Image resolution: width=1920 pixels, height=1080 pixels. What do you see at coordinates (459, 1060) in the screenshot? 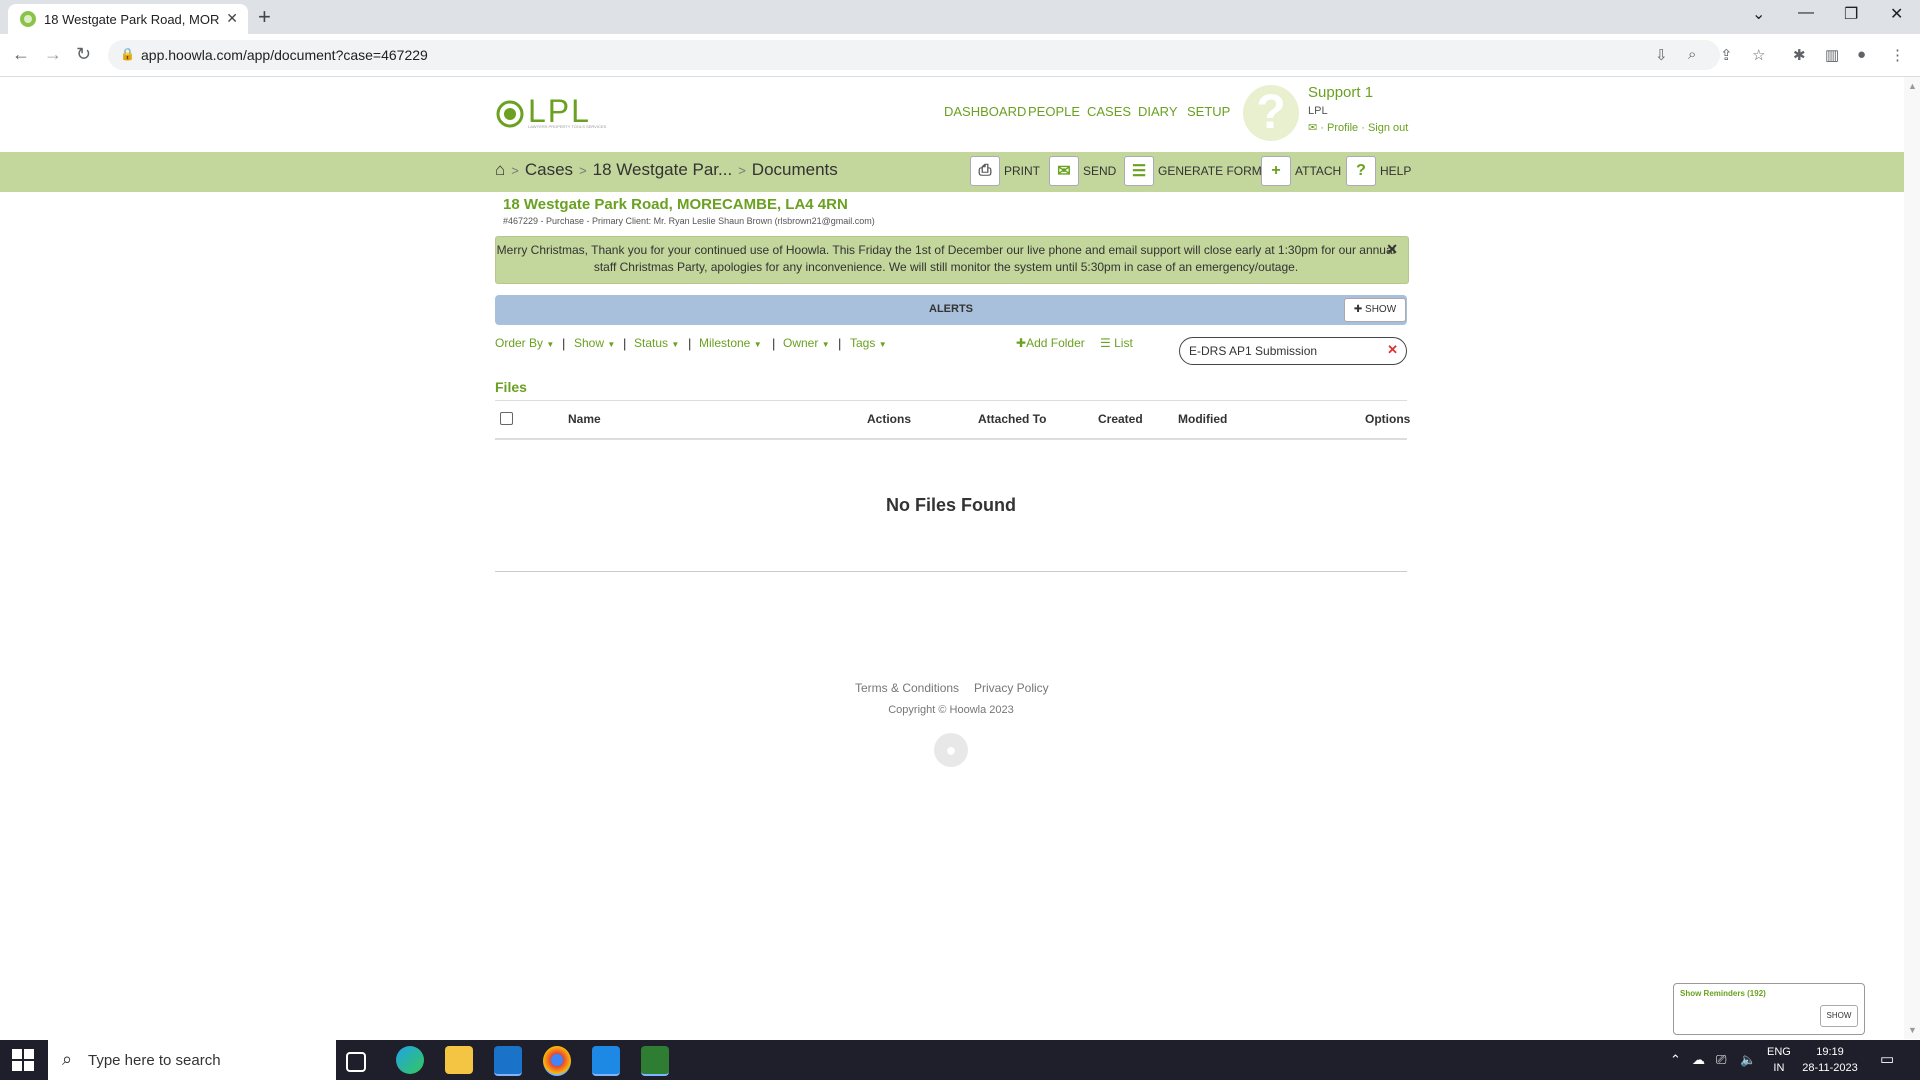
I see `file-explorer-icon` at bounding box center [459, 1060].